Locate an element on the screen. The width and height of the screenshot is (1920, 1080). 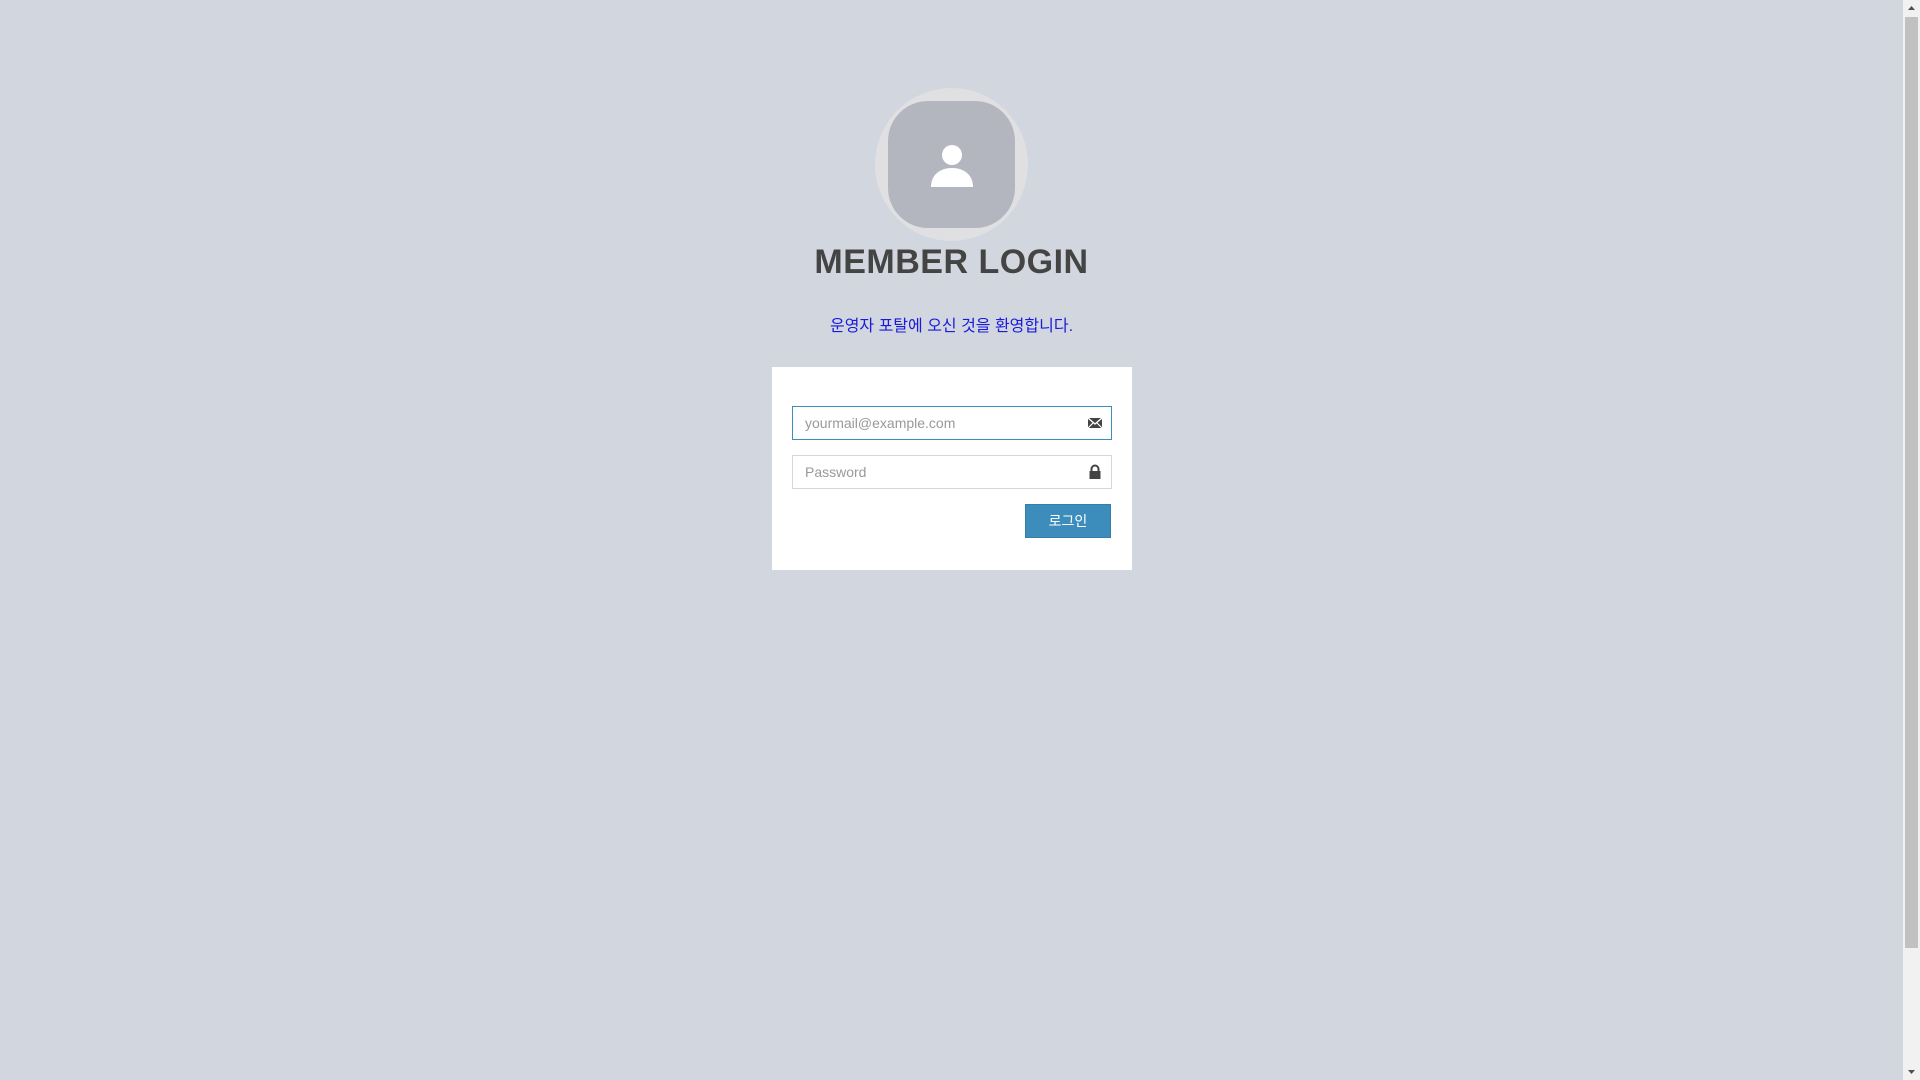
email-field is located at coordinates (939, 423).